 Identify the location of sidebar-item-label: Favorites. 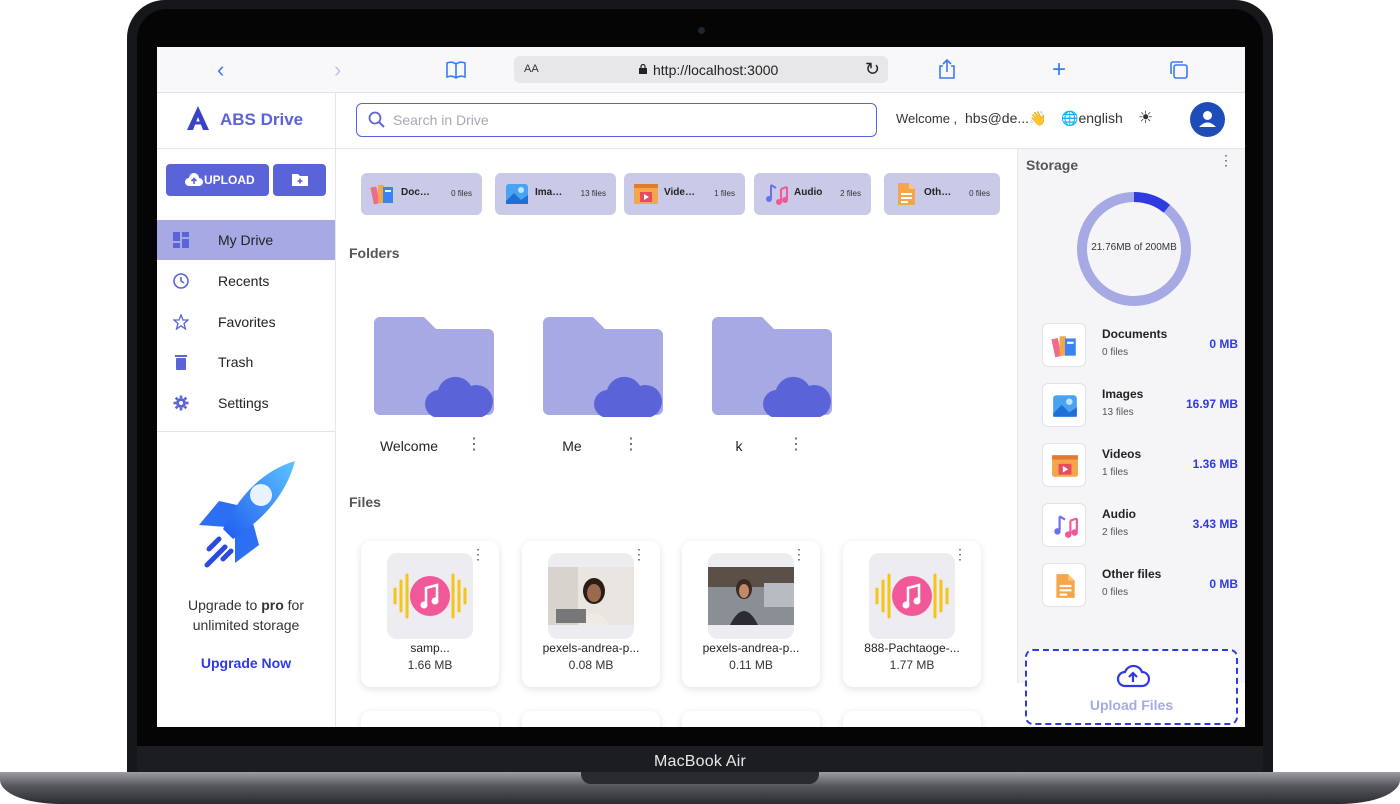
(247, 322).